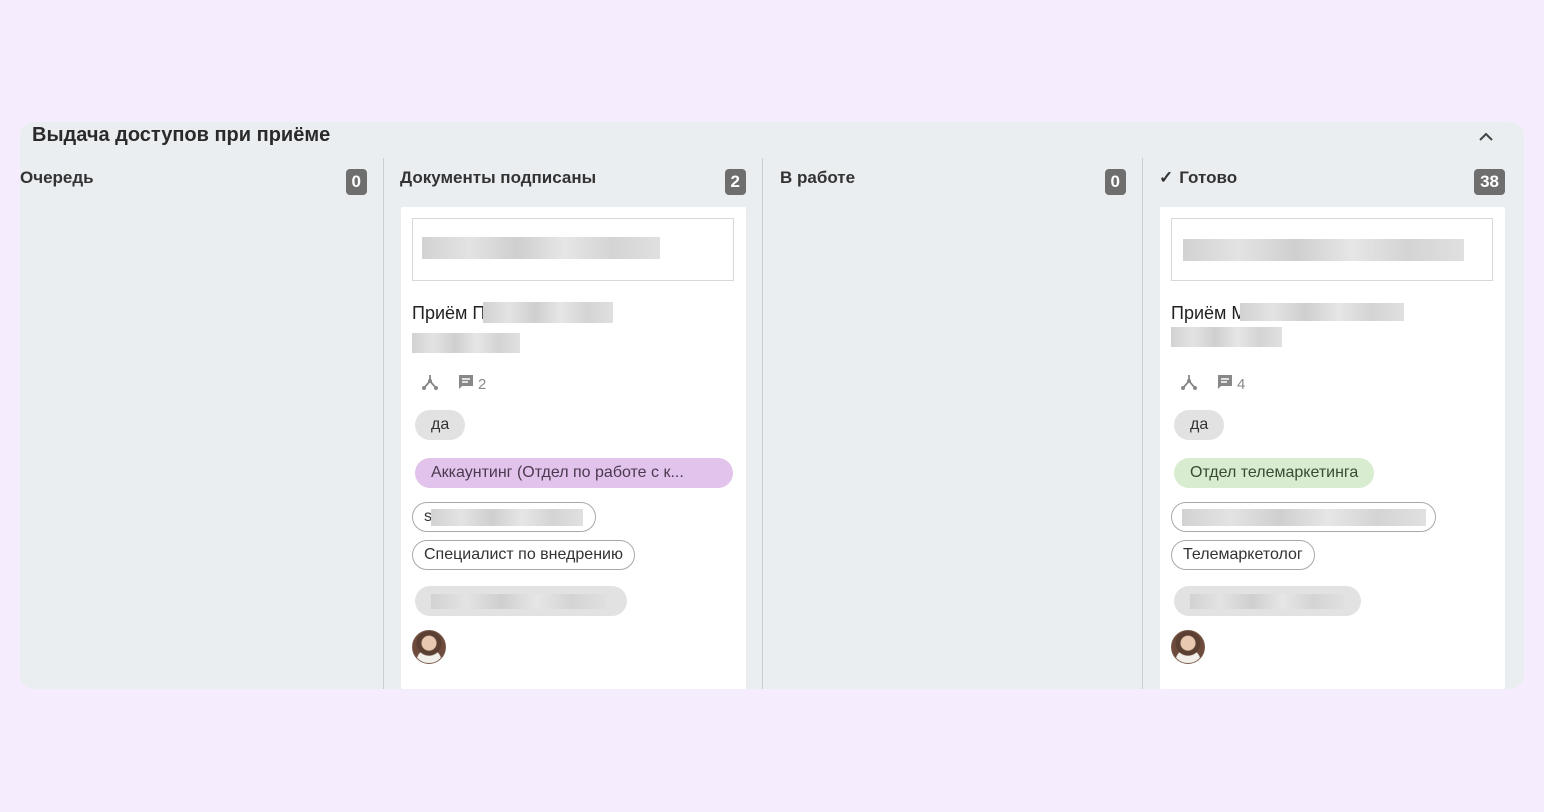  What do you see at coordinates (523, 555) in the screenshot?
I see `position-tag: Специалист по внедрению` at bounding box center [523, 555].